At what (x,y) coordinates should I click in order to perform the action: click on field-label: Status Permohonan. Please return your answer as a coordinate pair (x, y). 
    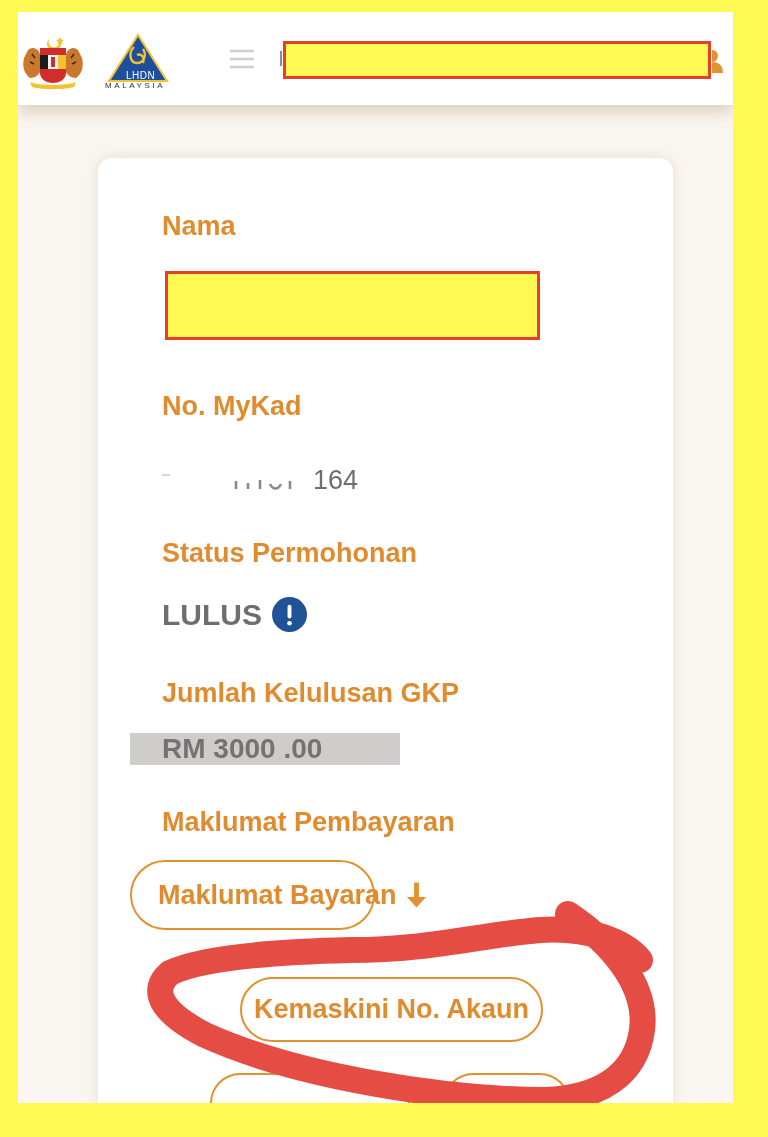
    Looking at the image, I should click on (290, 553).